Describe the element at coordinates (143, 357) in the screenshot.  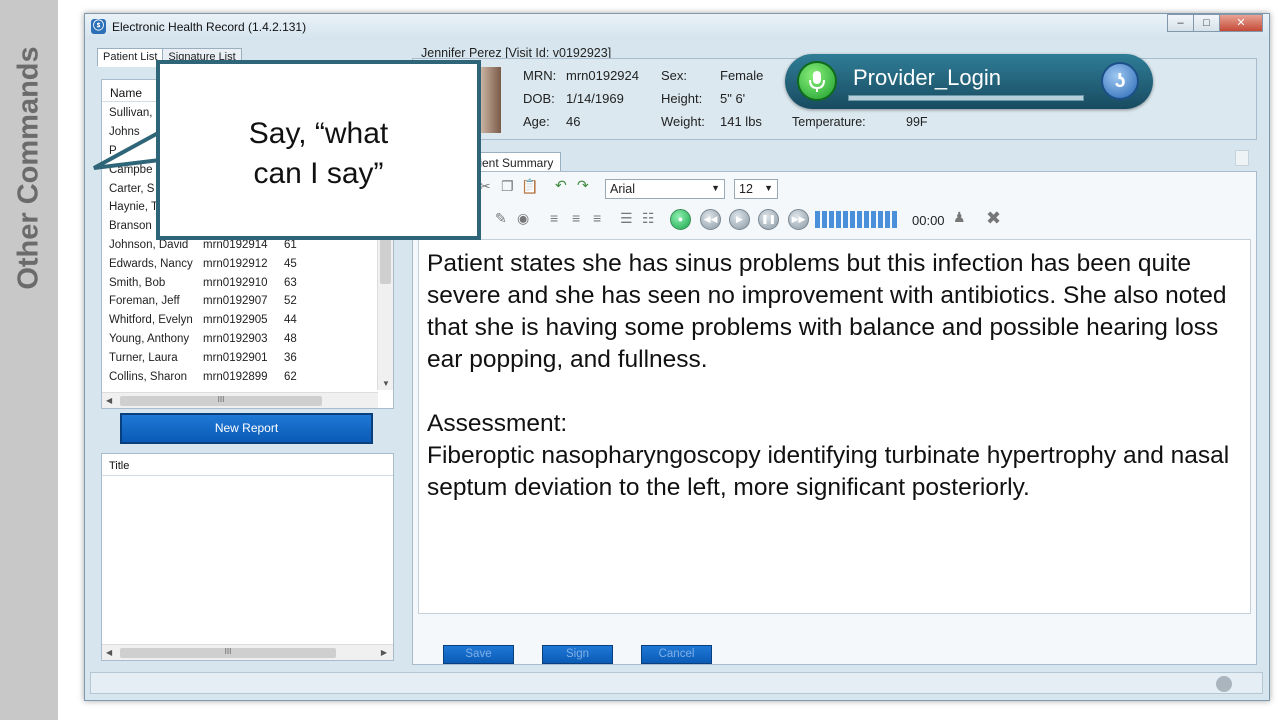
I see `cell-name: Turner, Laura` at that location.